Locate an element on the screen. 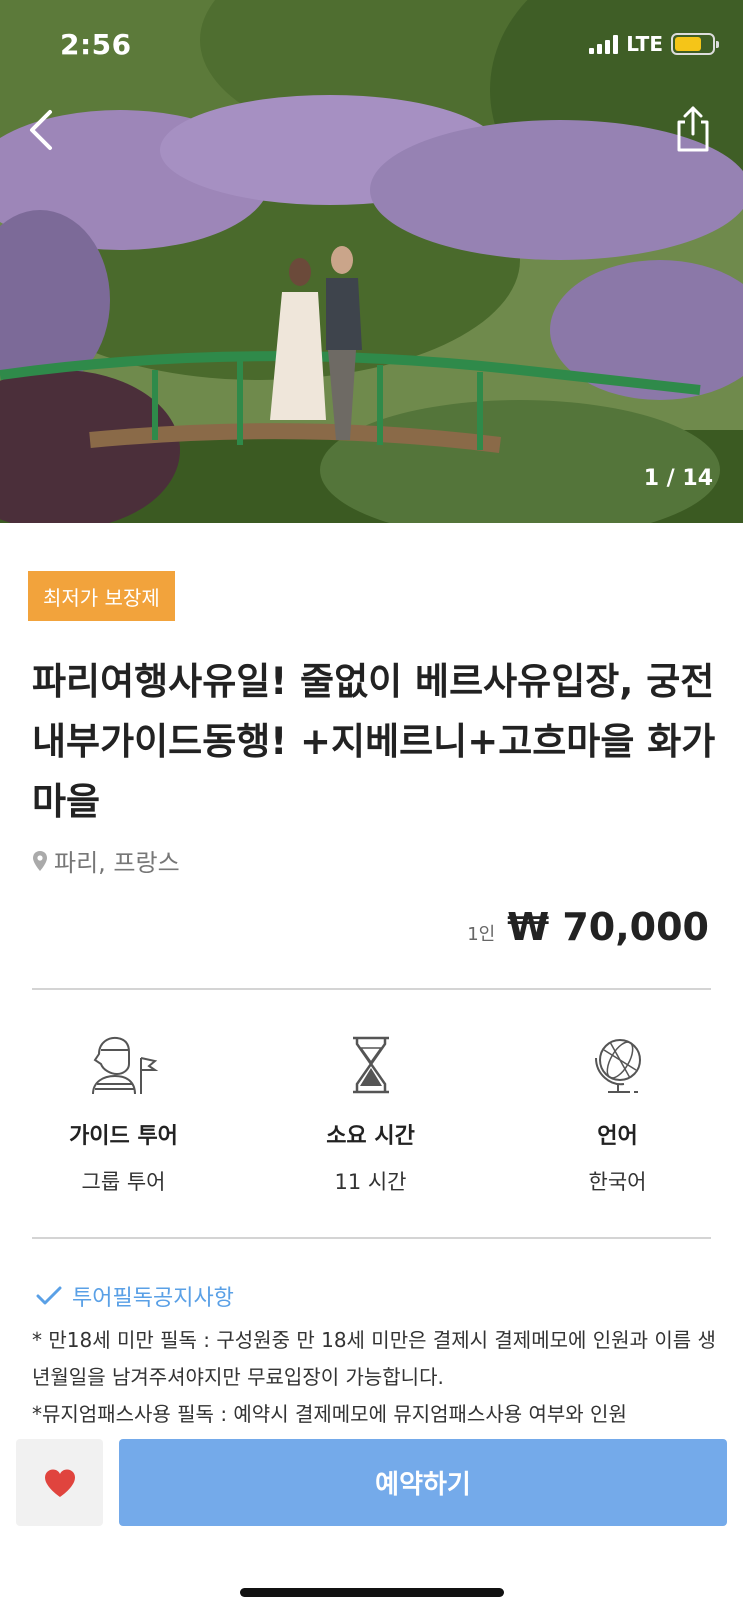 The image size is (743, 1609). check-icon is located at coordinates (49, 1295).